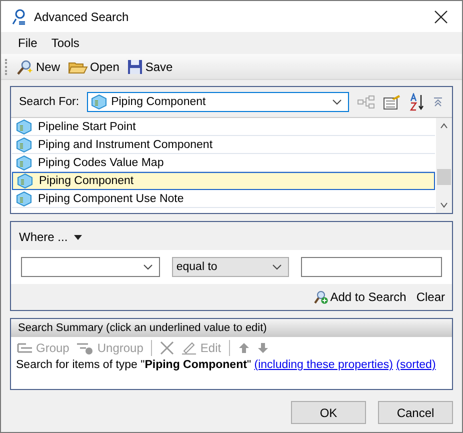 The height and width of the screenshot is (433, 463). What do you see at coordinates (189, 348) in the screenshot?
I see `pencil-icon` at bounding box center [189, 348].